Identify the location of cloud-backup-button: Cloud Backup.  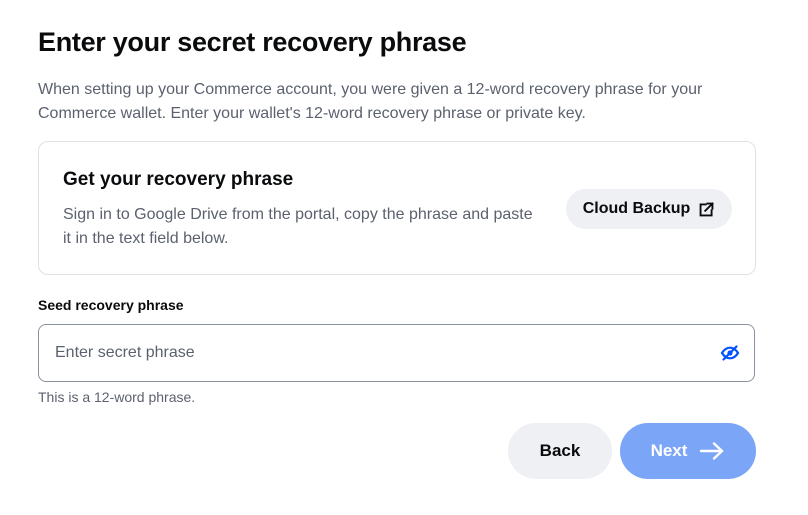
(649, 209).